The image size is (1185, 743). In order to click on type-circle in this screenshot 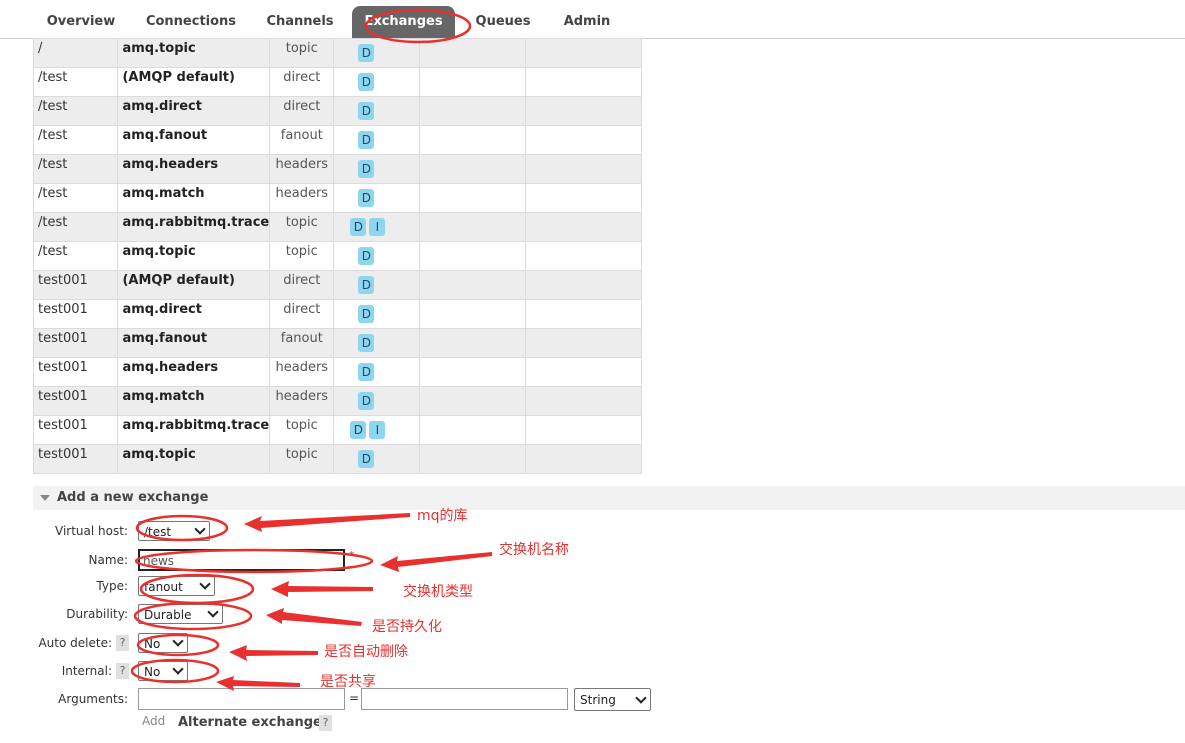, I will do `click(197, 589)`.